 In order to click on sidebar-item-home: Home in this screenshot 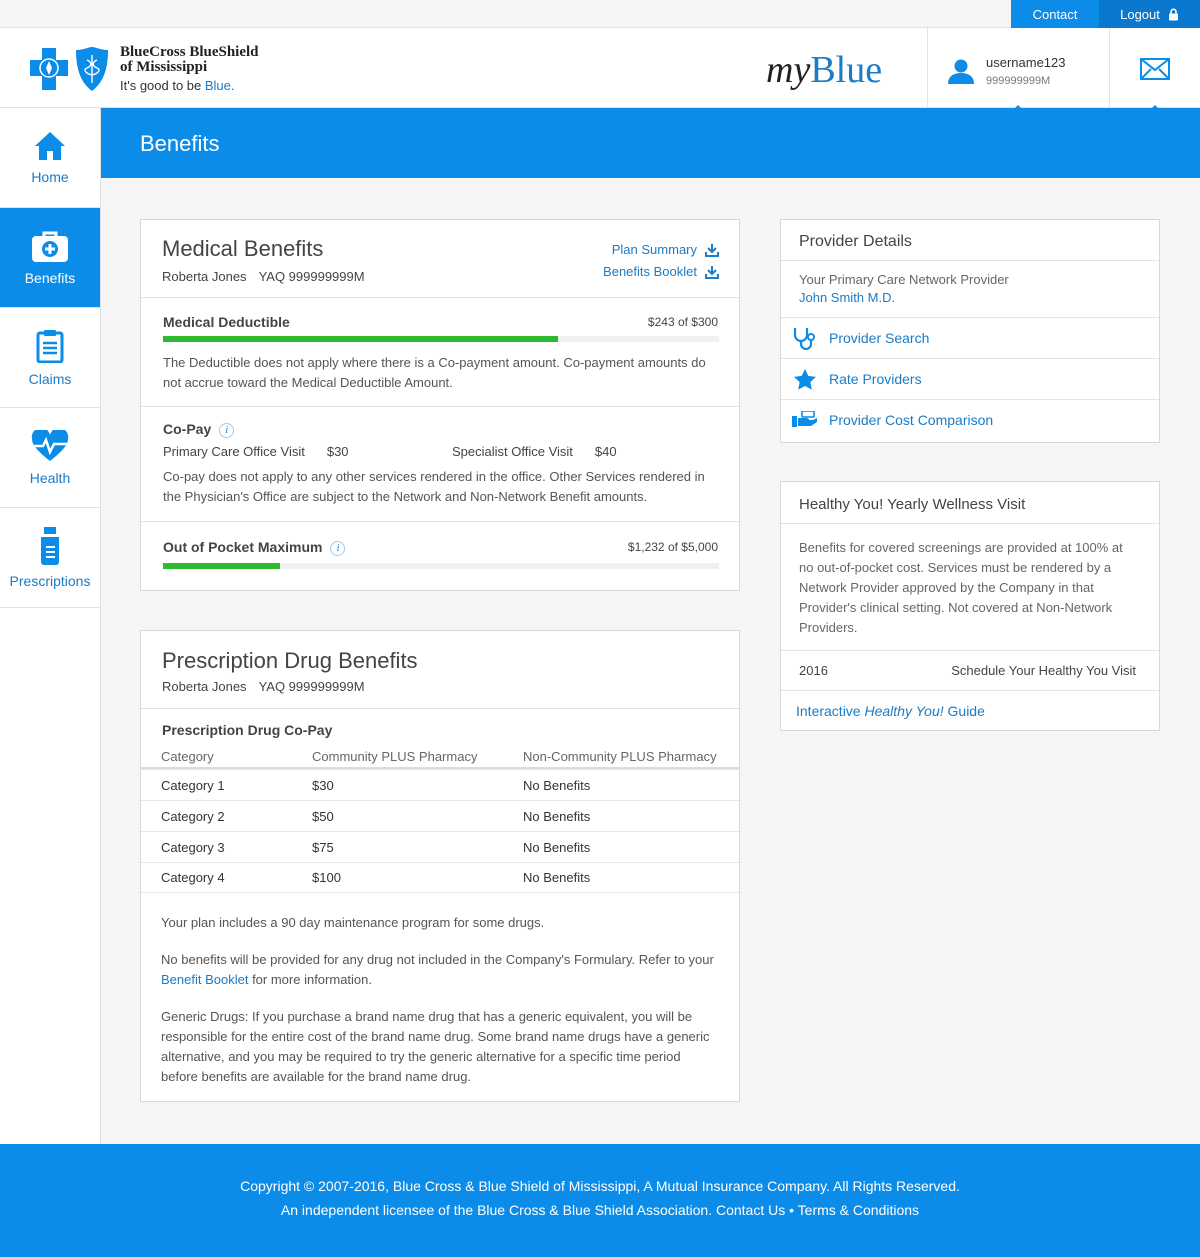, I will do `click(50, 158)`.